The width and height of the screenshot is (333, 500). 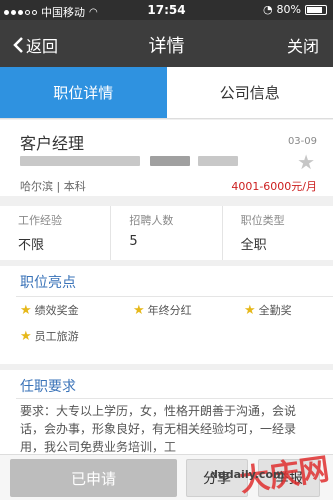 I want to click on info-label: 招聘人数, so click(x=151, y=220).